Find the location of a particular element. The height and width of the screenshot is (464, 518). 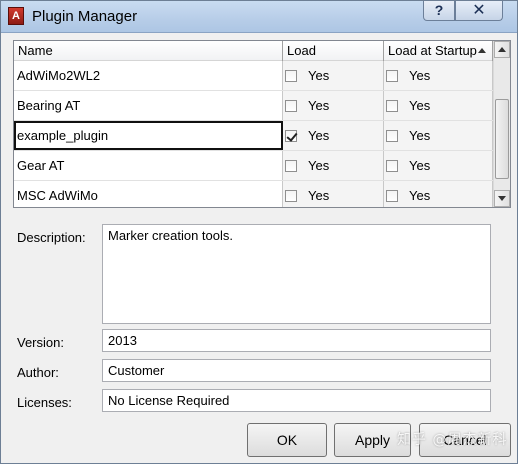

scroll-up-arrow-icon is located at coordinates (502, 49).